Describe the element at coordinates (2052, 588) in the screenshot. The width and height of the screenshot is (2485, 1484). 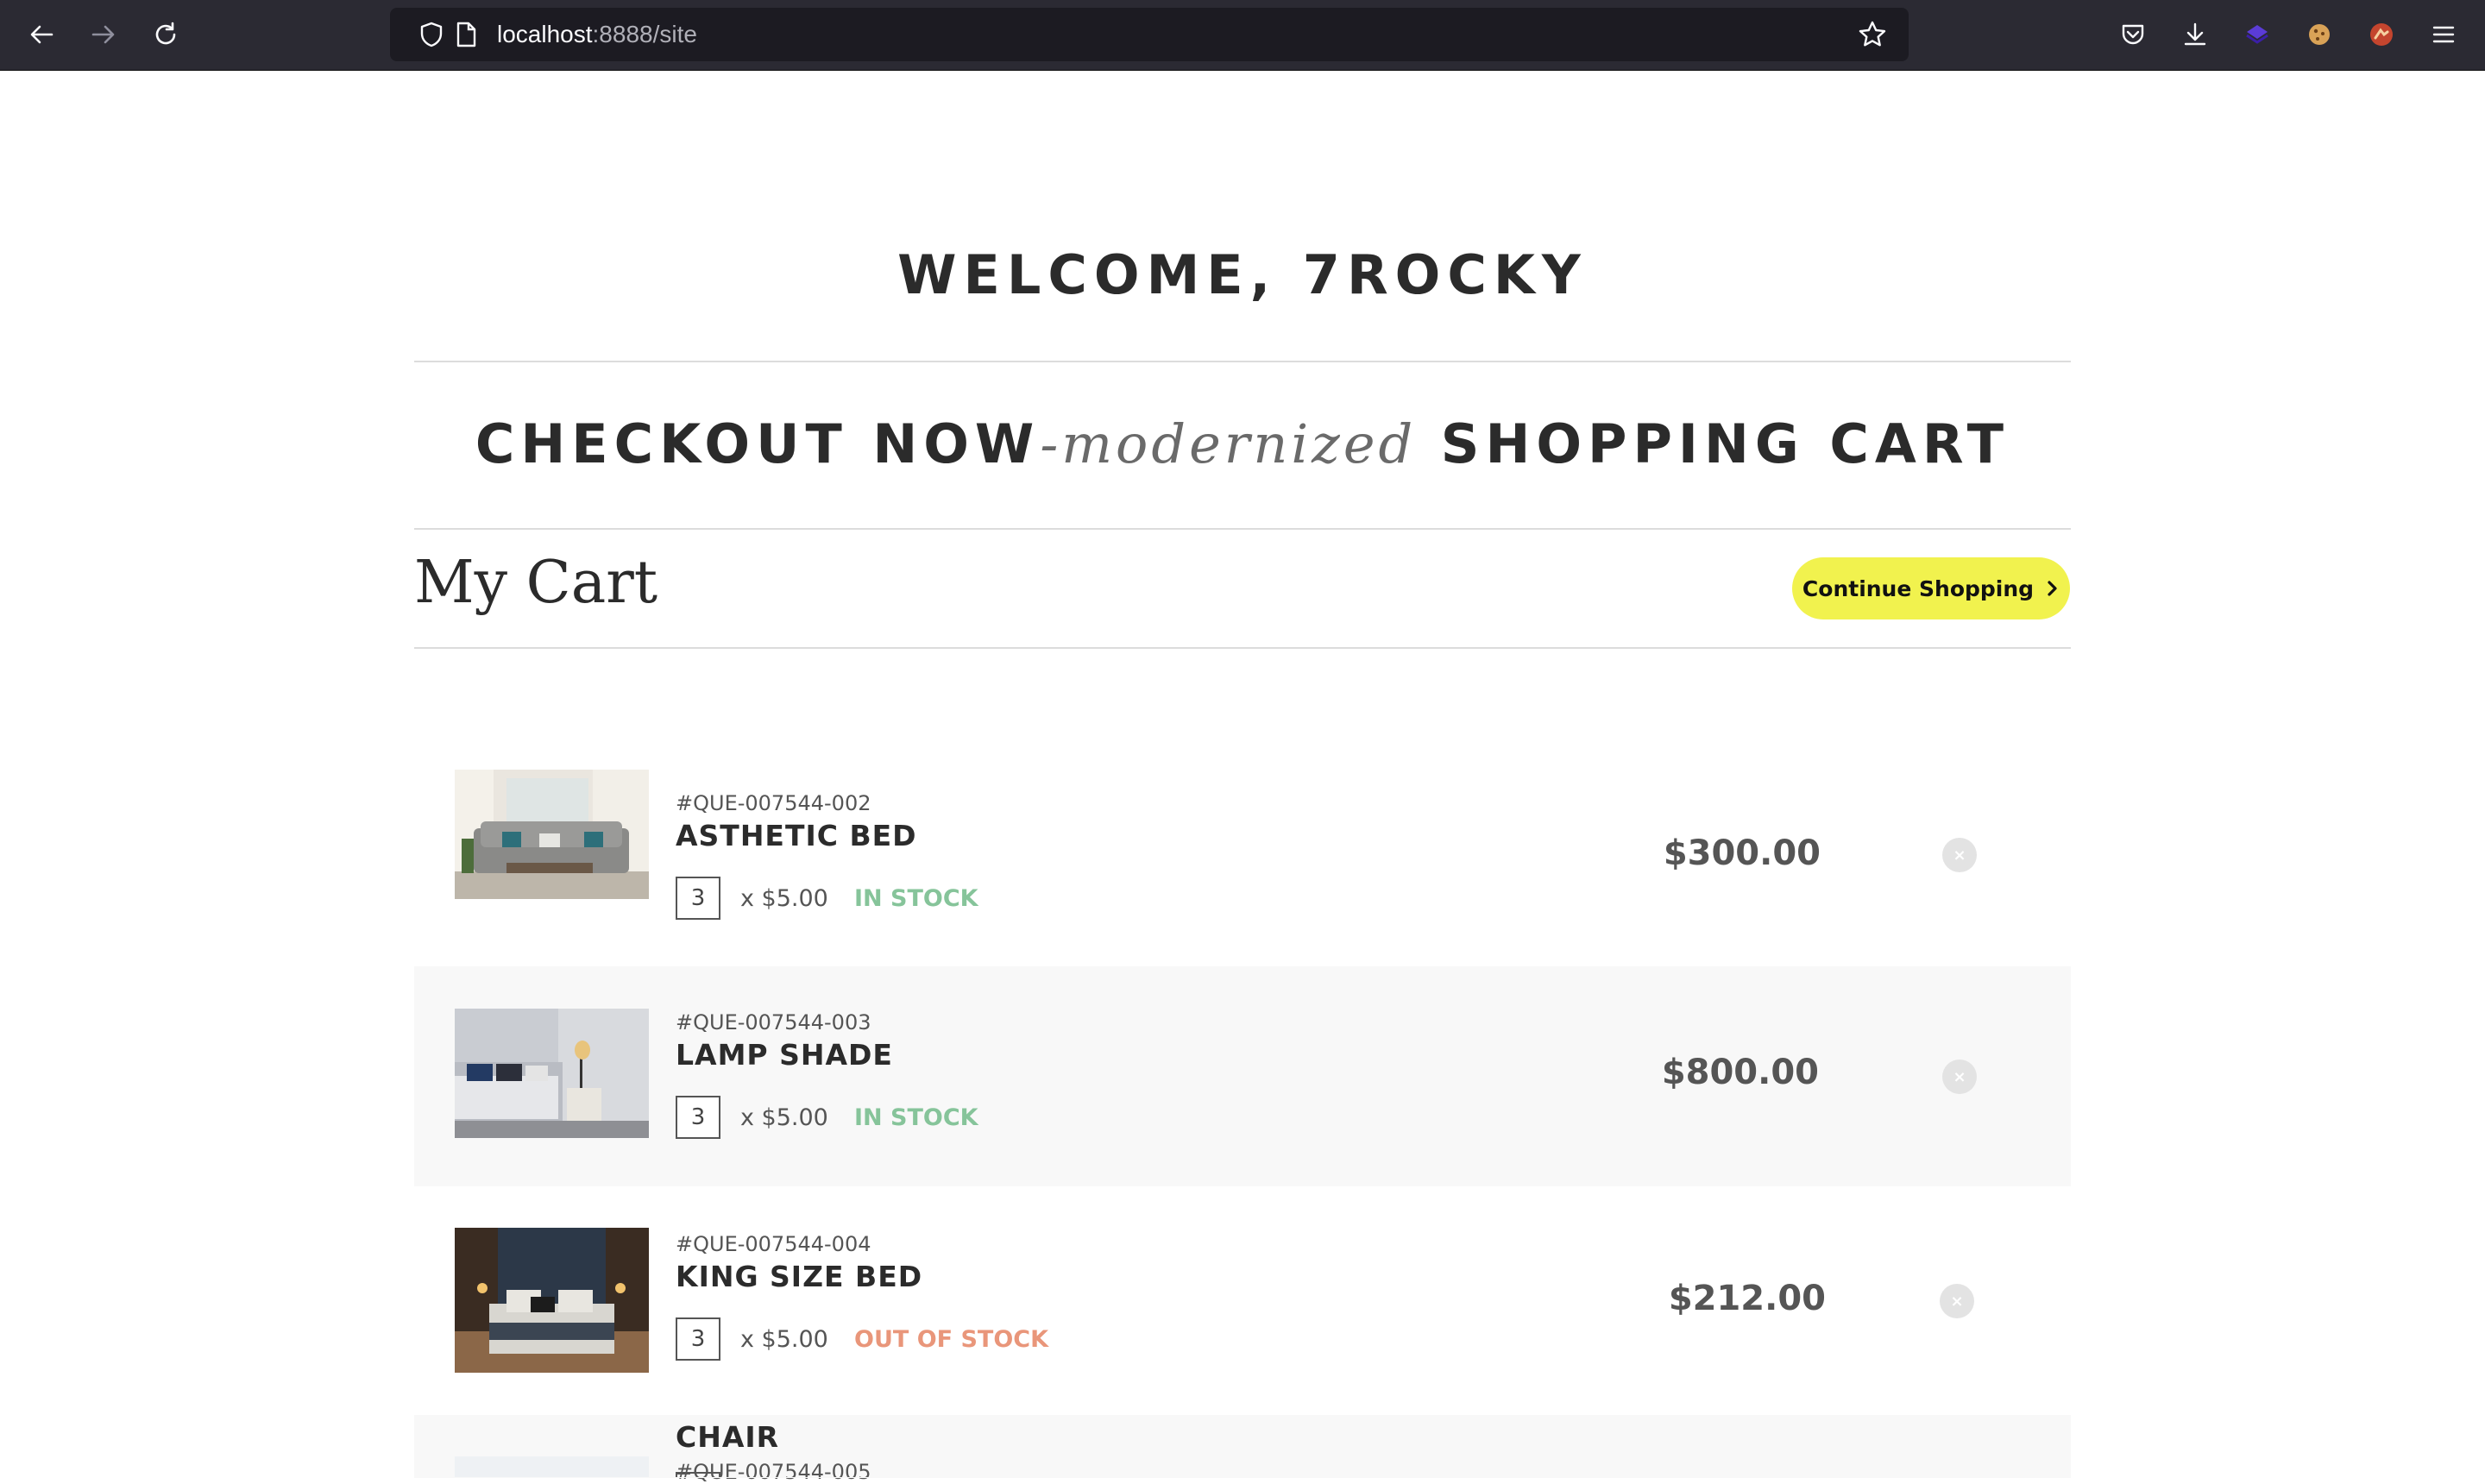
I see `chevron-right-icon` at that location.